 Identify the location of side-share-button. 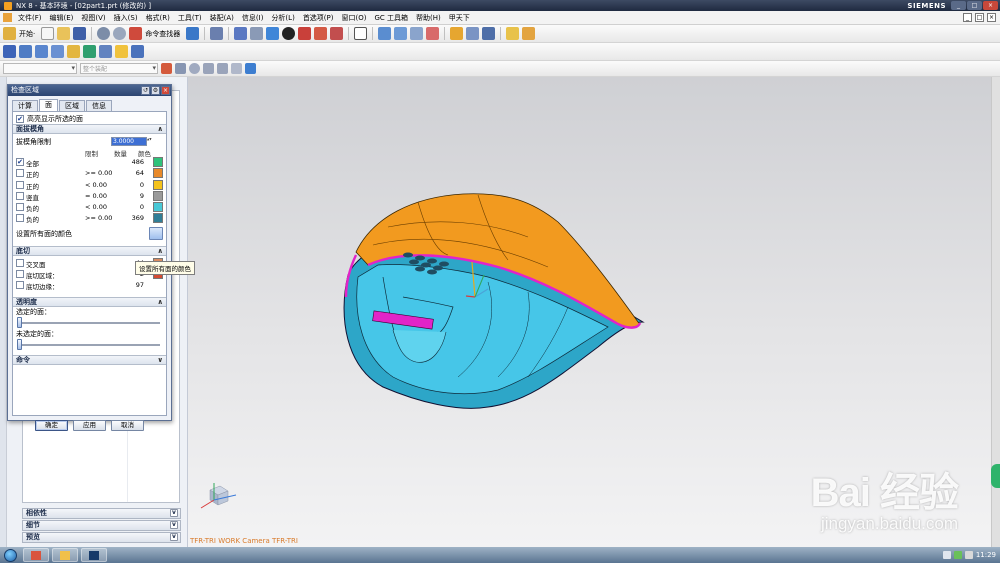
(995, 476).